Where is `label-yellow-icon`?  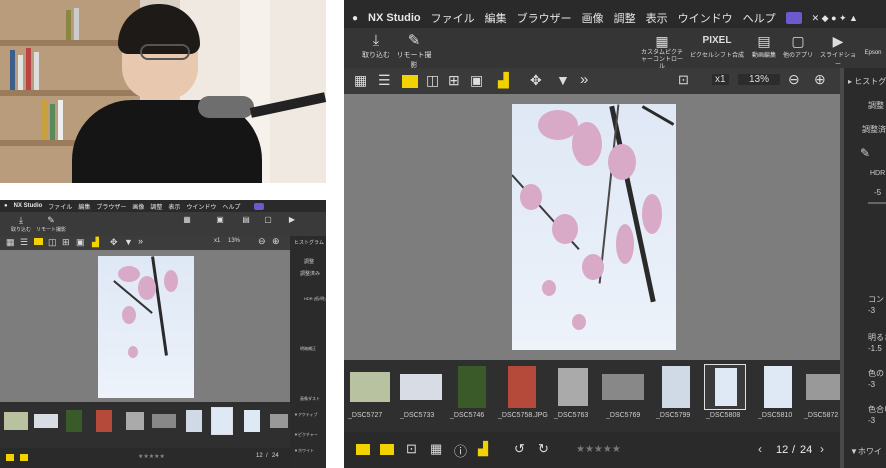 label-yellow-icon is located at coordinates (363, 449).